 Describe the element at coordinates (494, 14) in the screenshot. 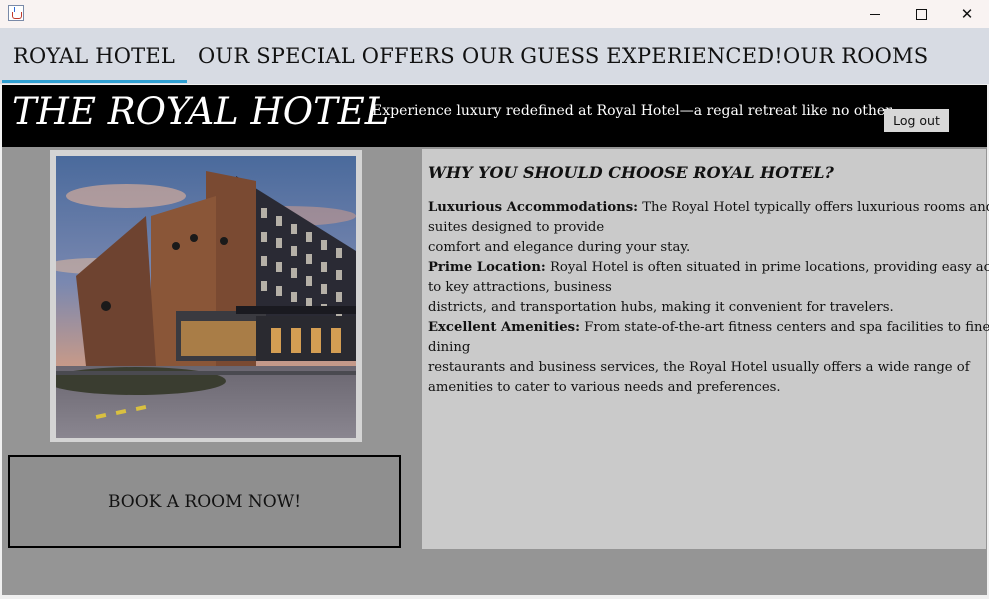

I see `window-titlebar: ✕` at that location.